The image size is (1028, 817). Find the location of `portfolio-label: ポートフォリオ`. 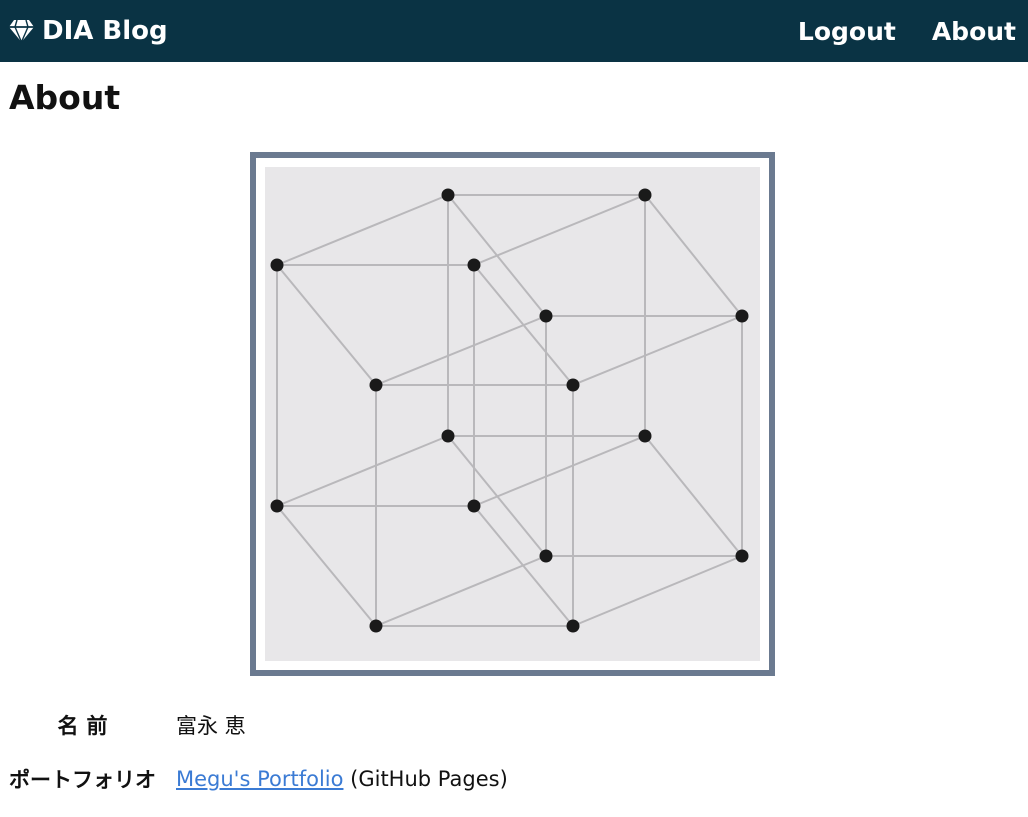

portfolio-label: ポートフォリオ is located at coordinates (82, 780).